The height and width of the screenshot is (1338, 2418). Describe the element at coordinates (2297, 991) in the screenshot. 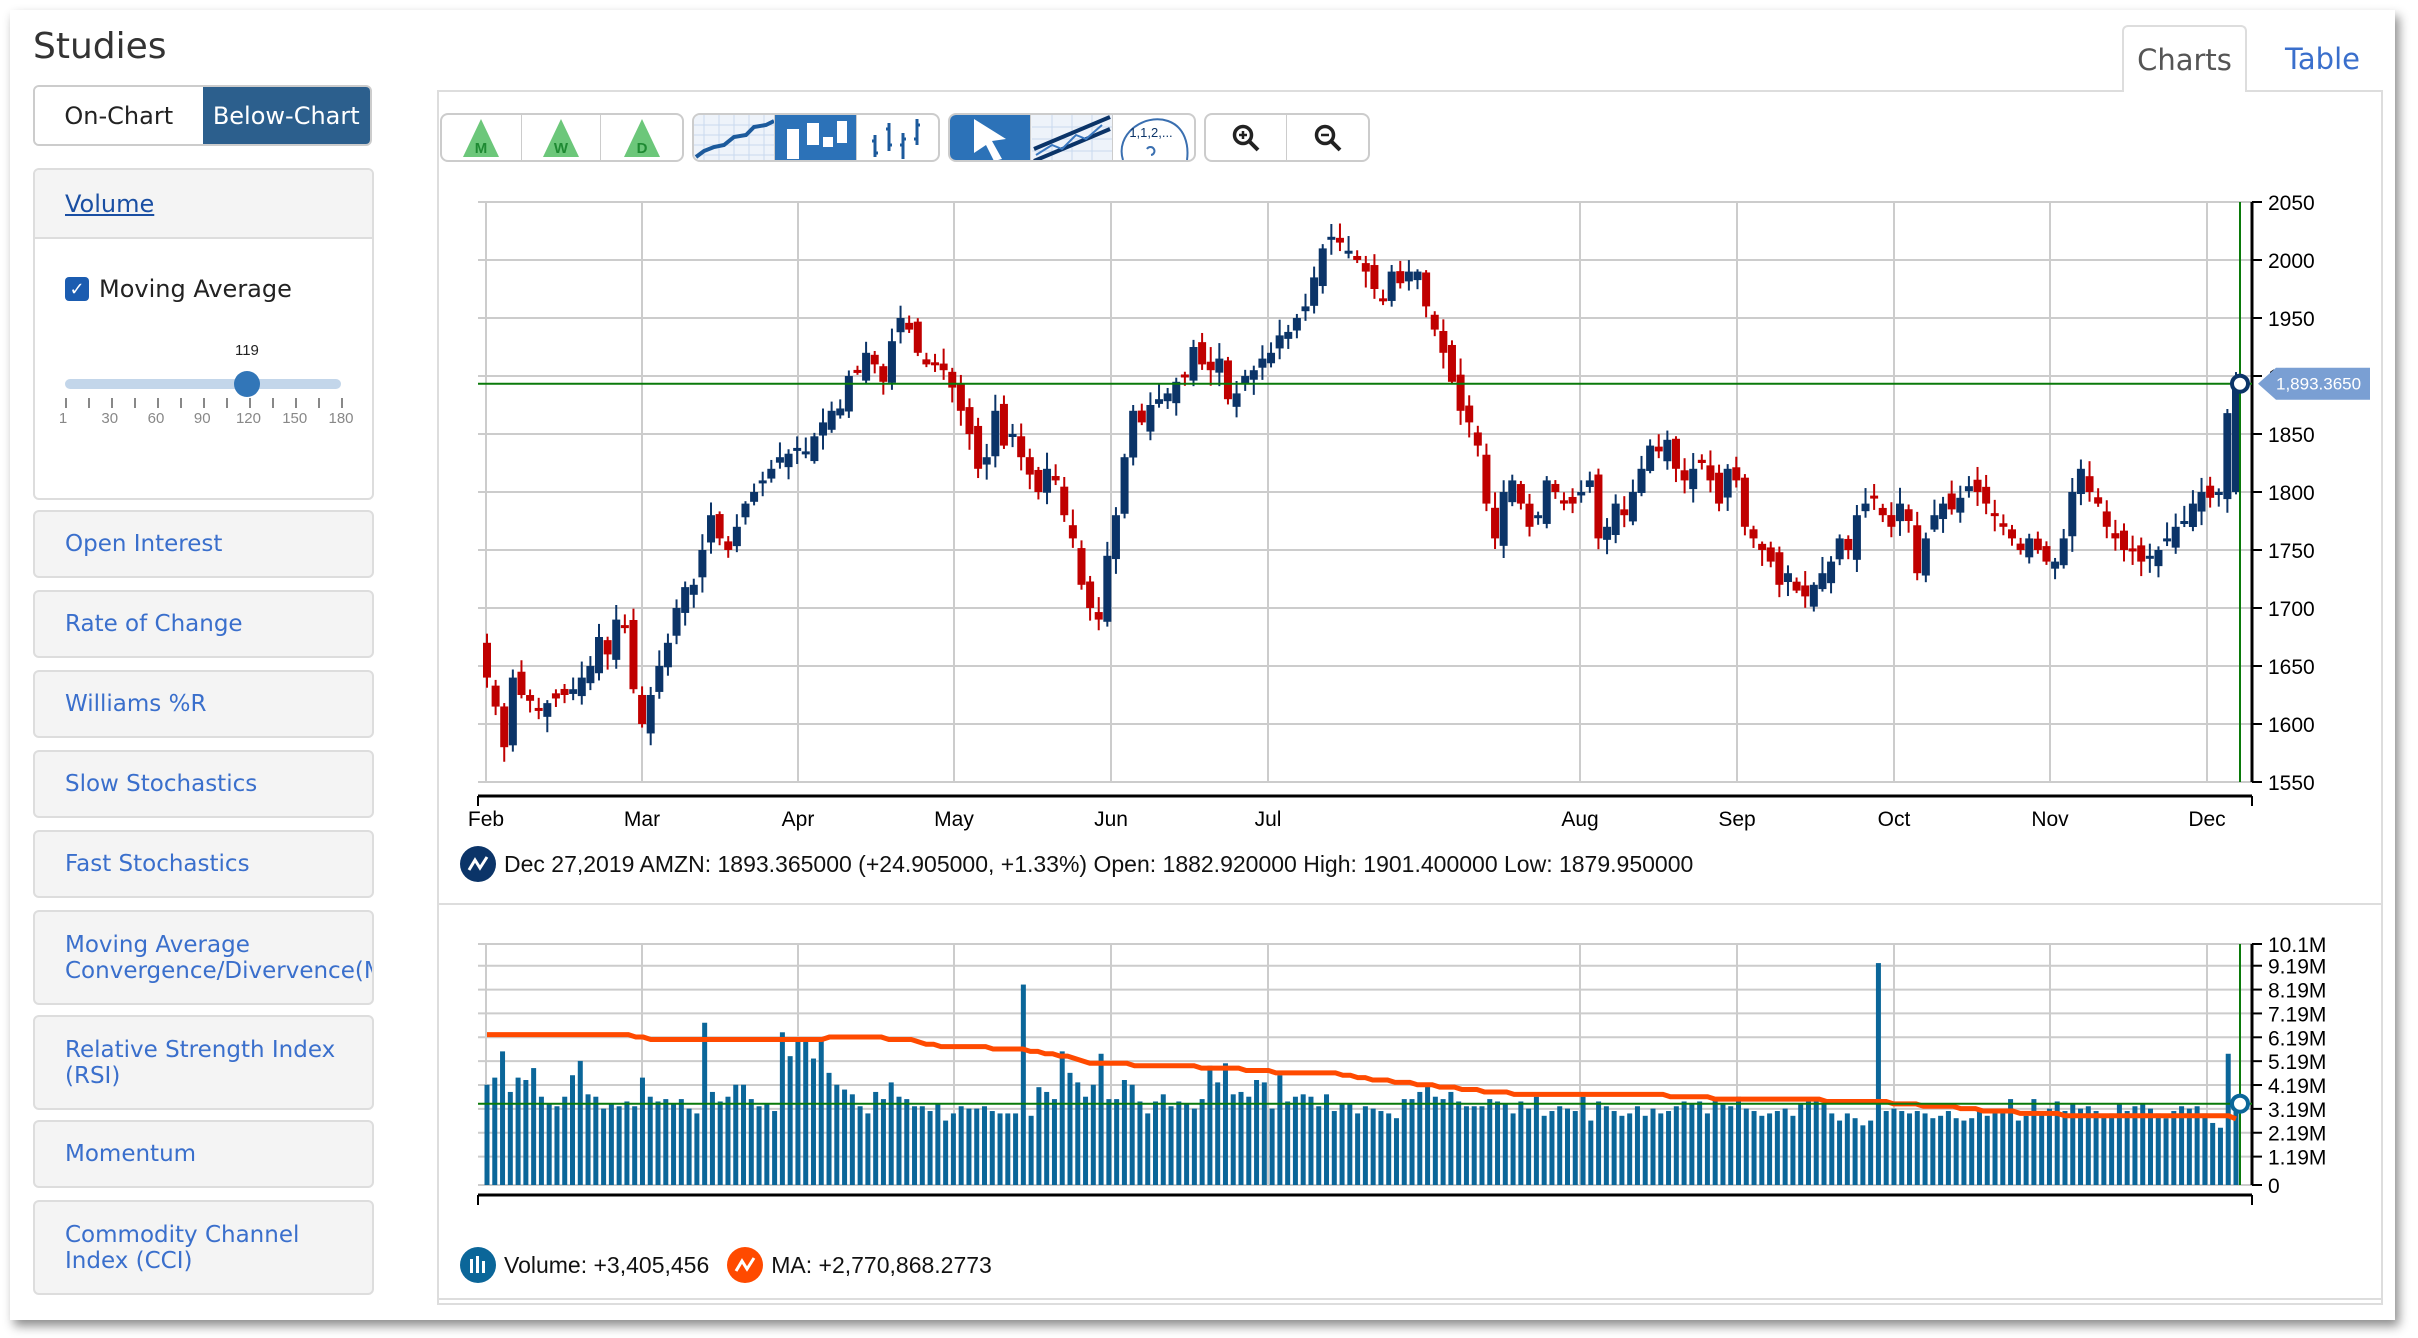

I see `volume-tick-label: 8.19M` at that location.